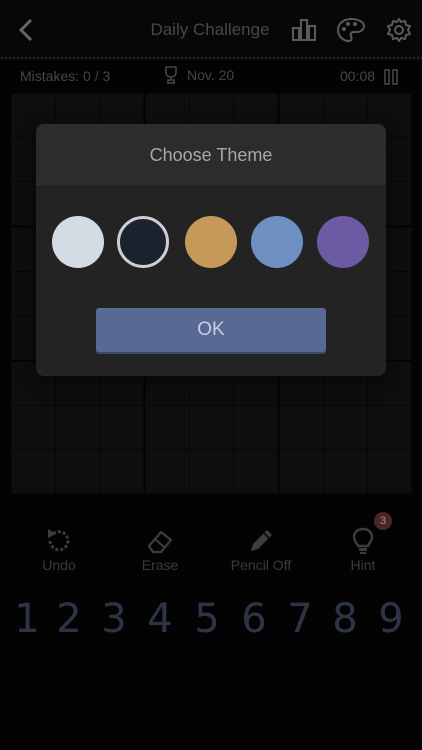 Image resolution: width=422 pixels, height=750 pixels. I want to click on theme-swatches, so click(211, 243).